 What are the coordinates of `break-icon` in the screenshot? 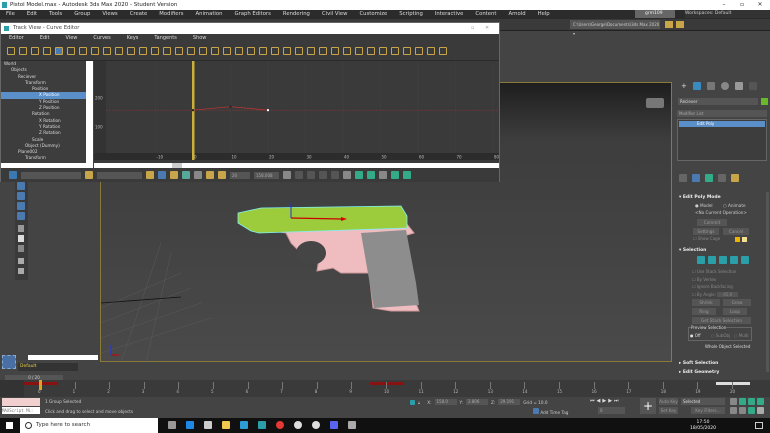 It's located at (335, 51).